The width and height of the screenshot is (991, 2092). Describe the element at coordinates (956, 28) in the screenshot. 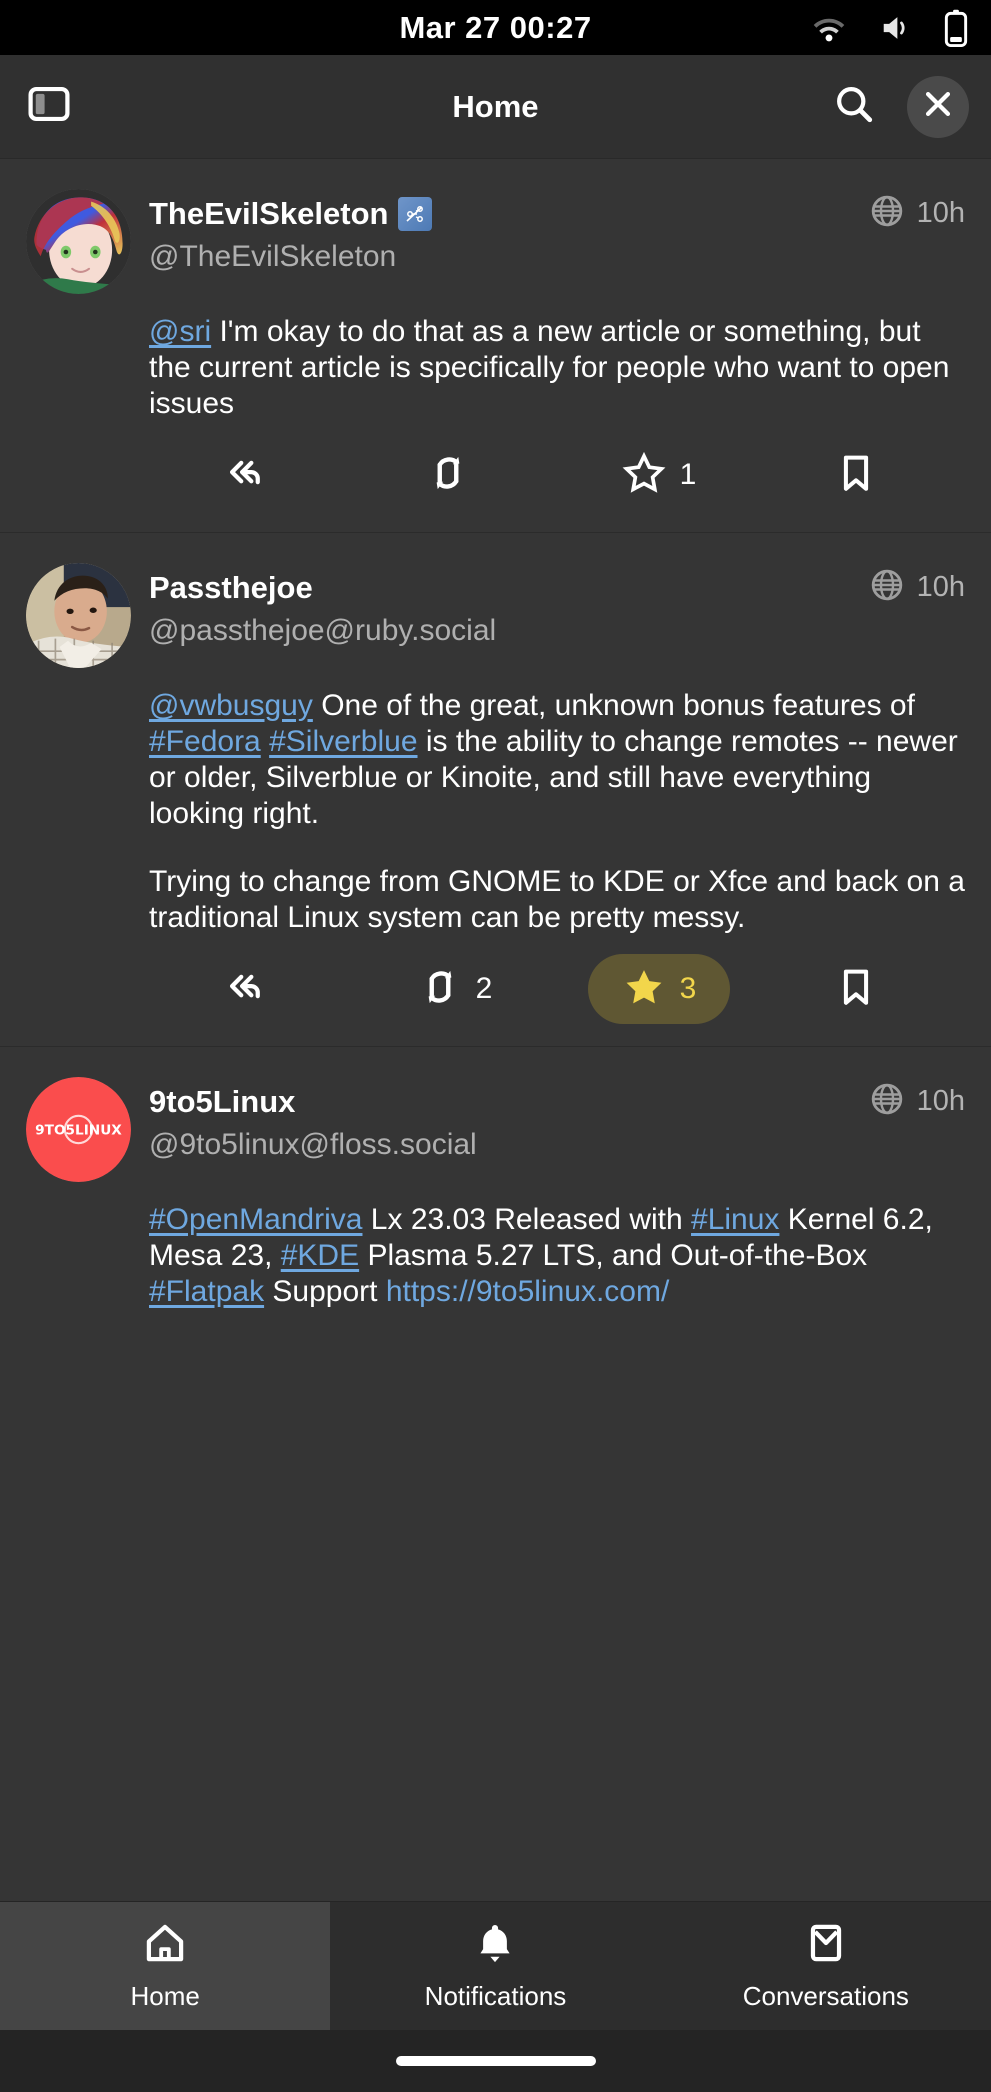

I see `battery-icon` at that location.